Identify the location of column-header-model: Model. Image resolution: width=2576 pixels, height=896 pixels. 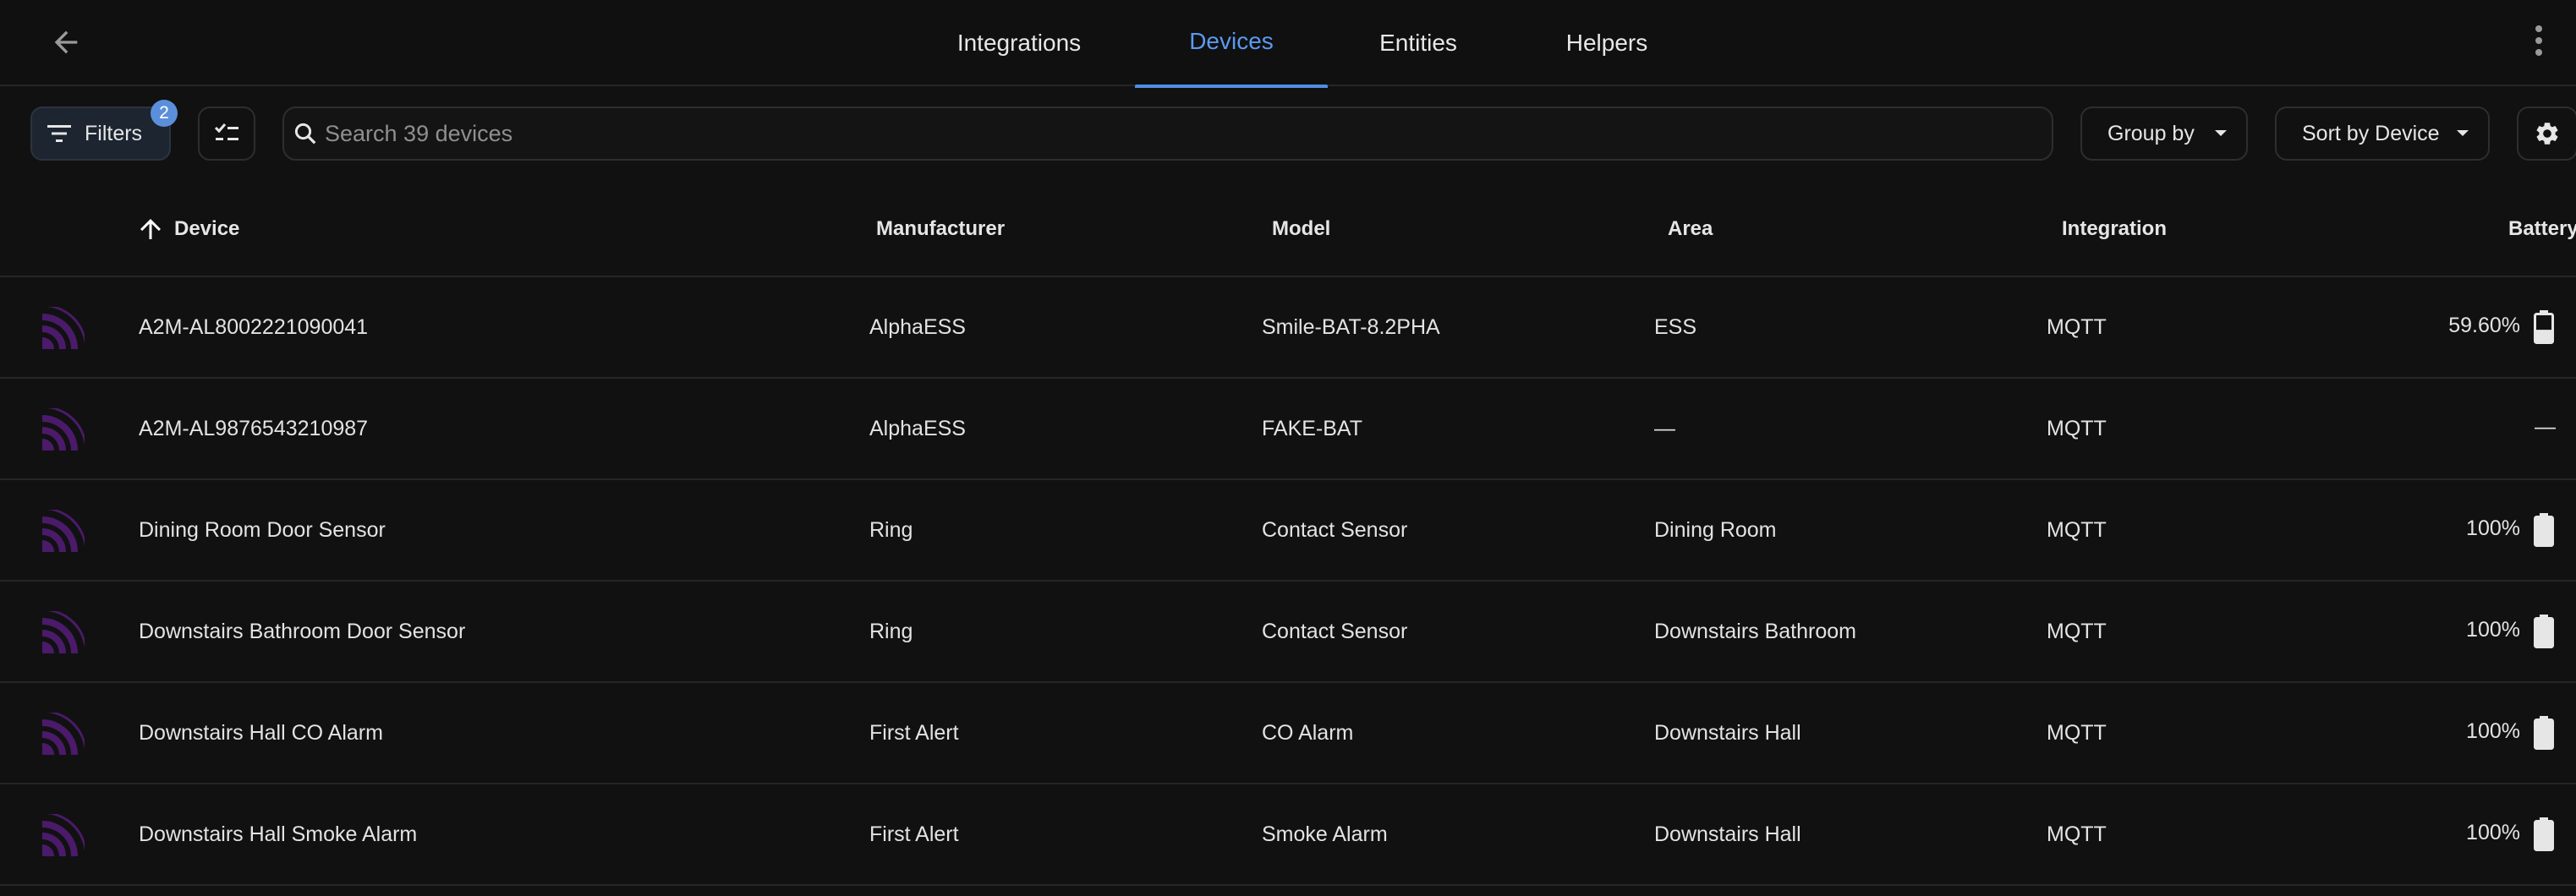
(1301, 229).